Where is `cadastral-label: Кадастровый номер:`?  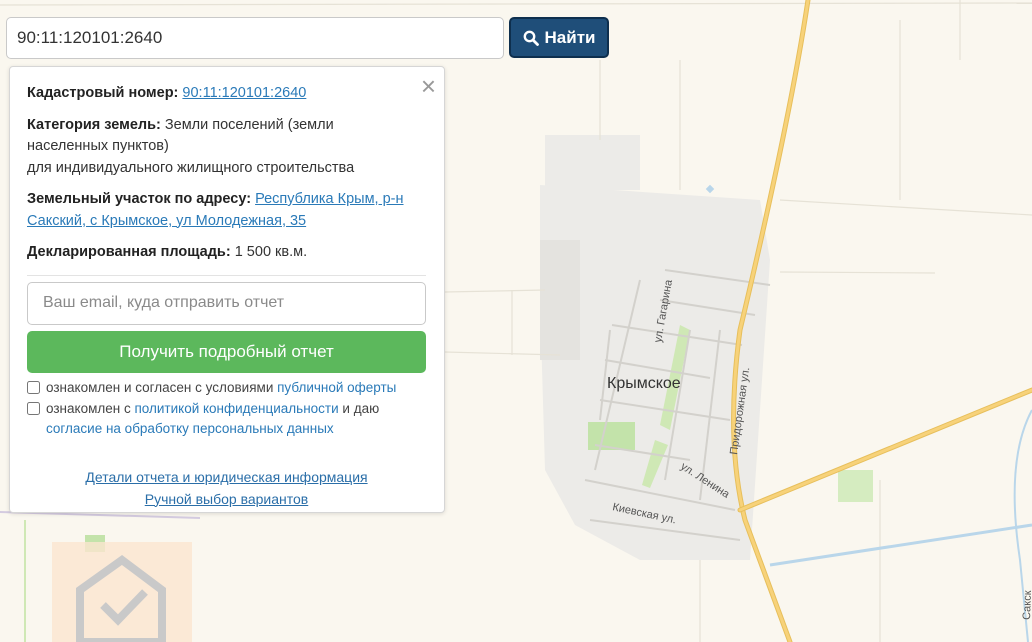
cadastral-label: Кадастровый номер: is located at coordinates (103, 93).